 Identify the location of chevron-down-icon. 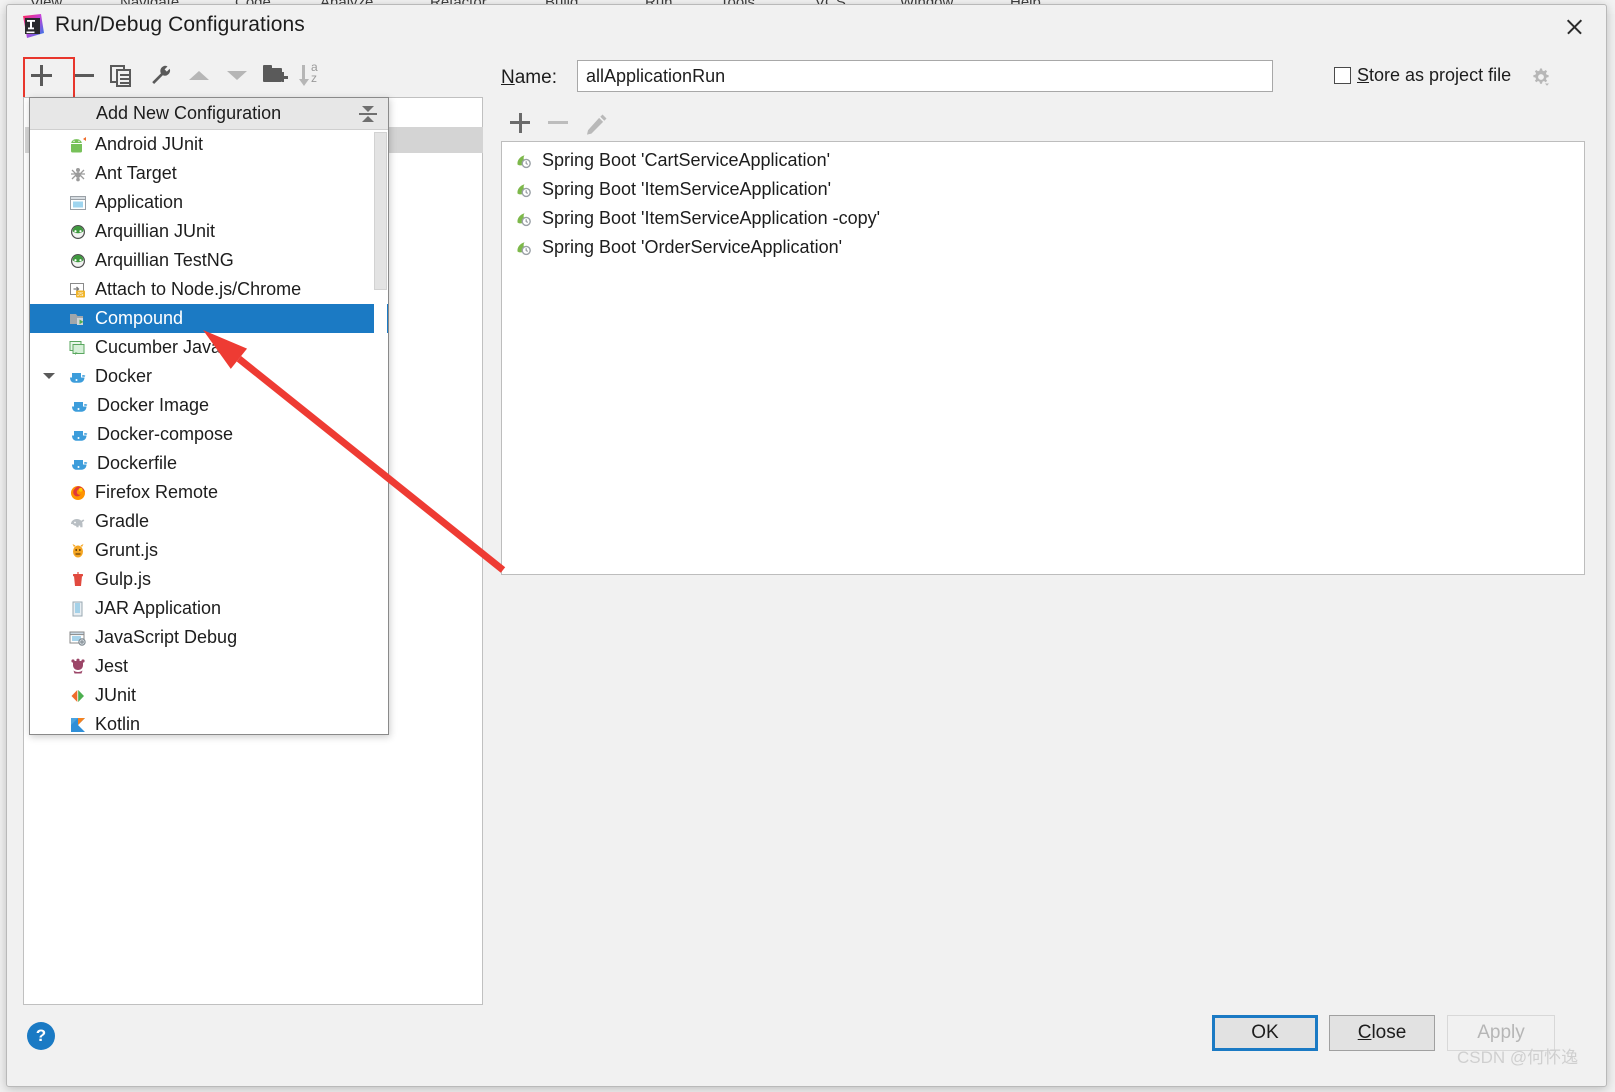
(48, 377).